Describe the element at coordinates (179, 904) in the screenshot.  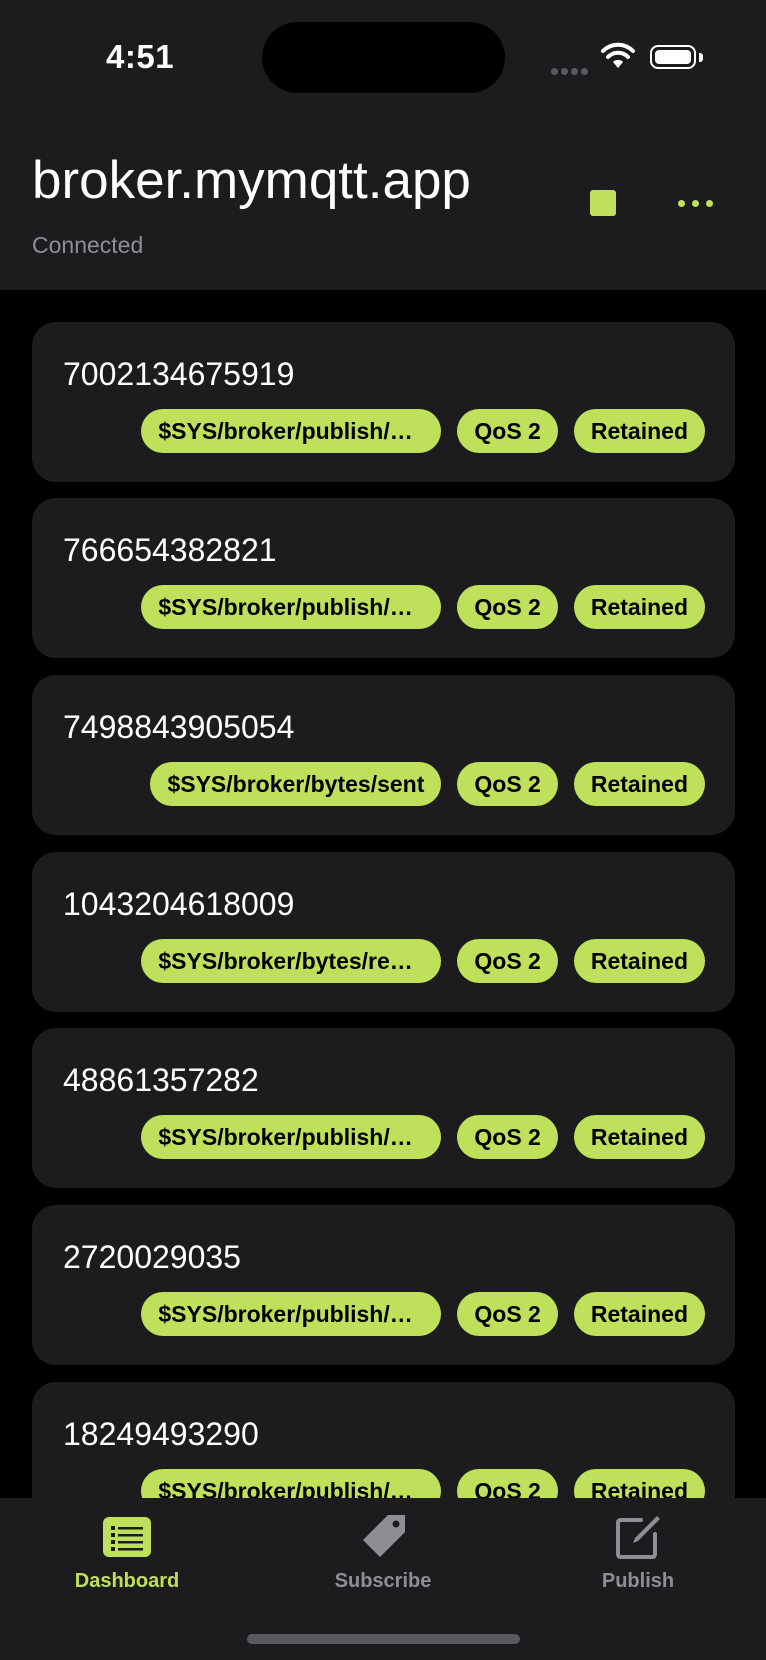
I see `message-value: 1043204618009` at that location.